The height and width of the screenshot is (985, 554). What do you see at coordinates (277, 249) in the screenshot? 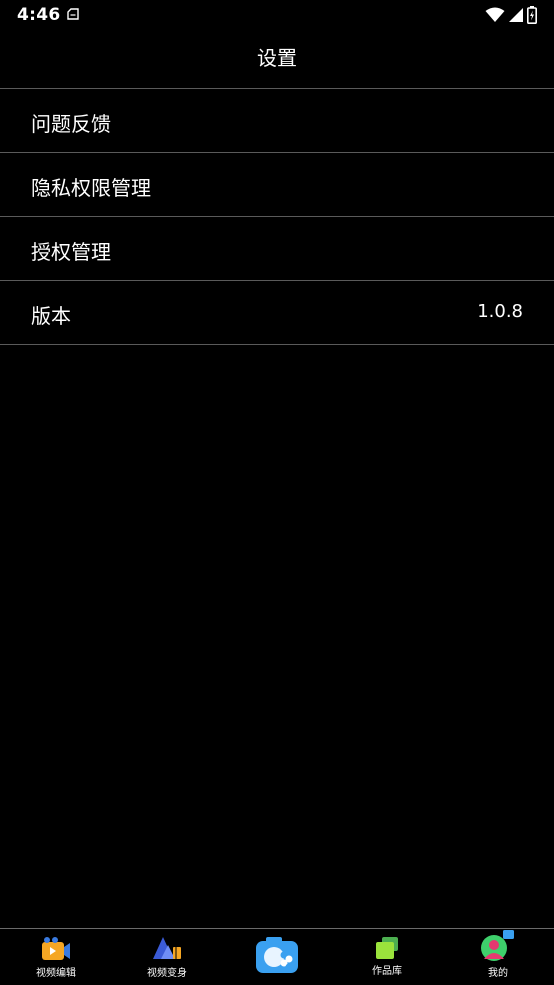
I see `settings-item-authorization: 授权管理` at bounding box center [277, 249].